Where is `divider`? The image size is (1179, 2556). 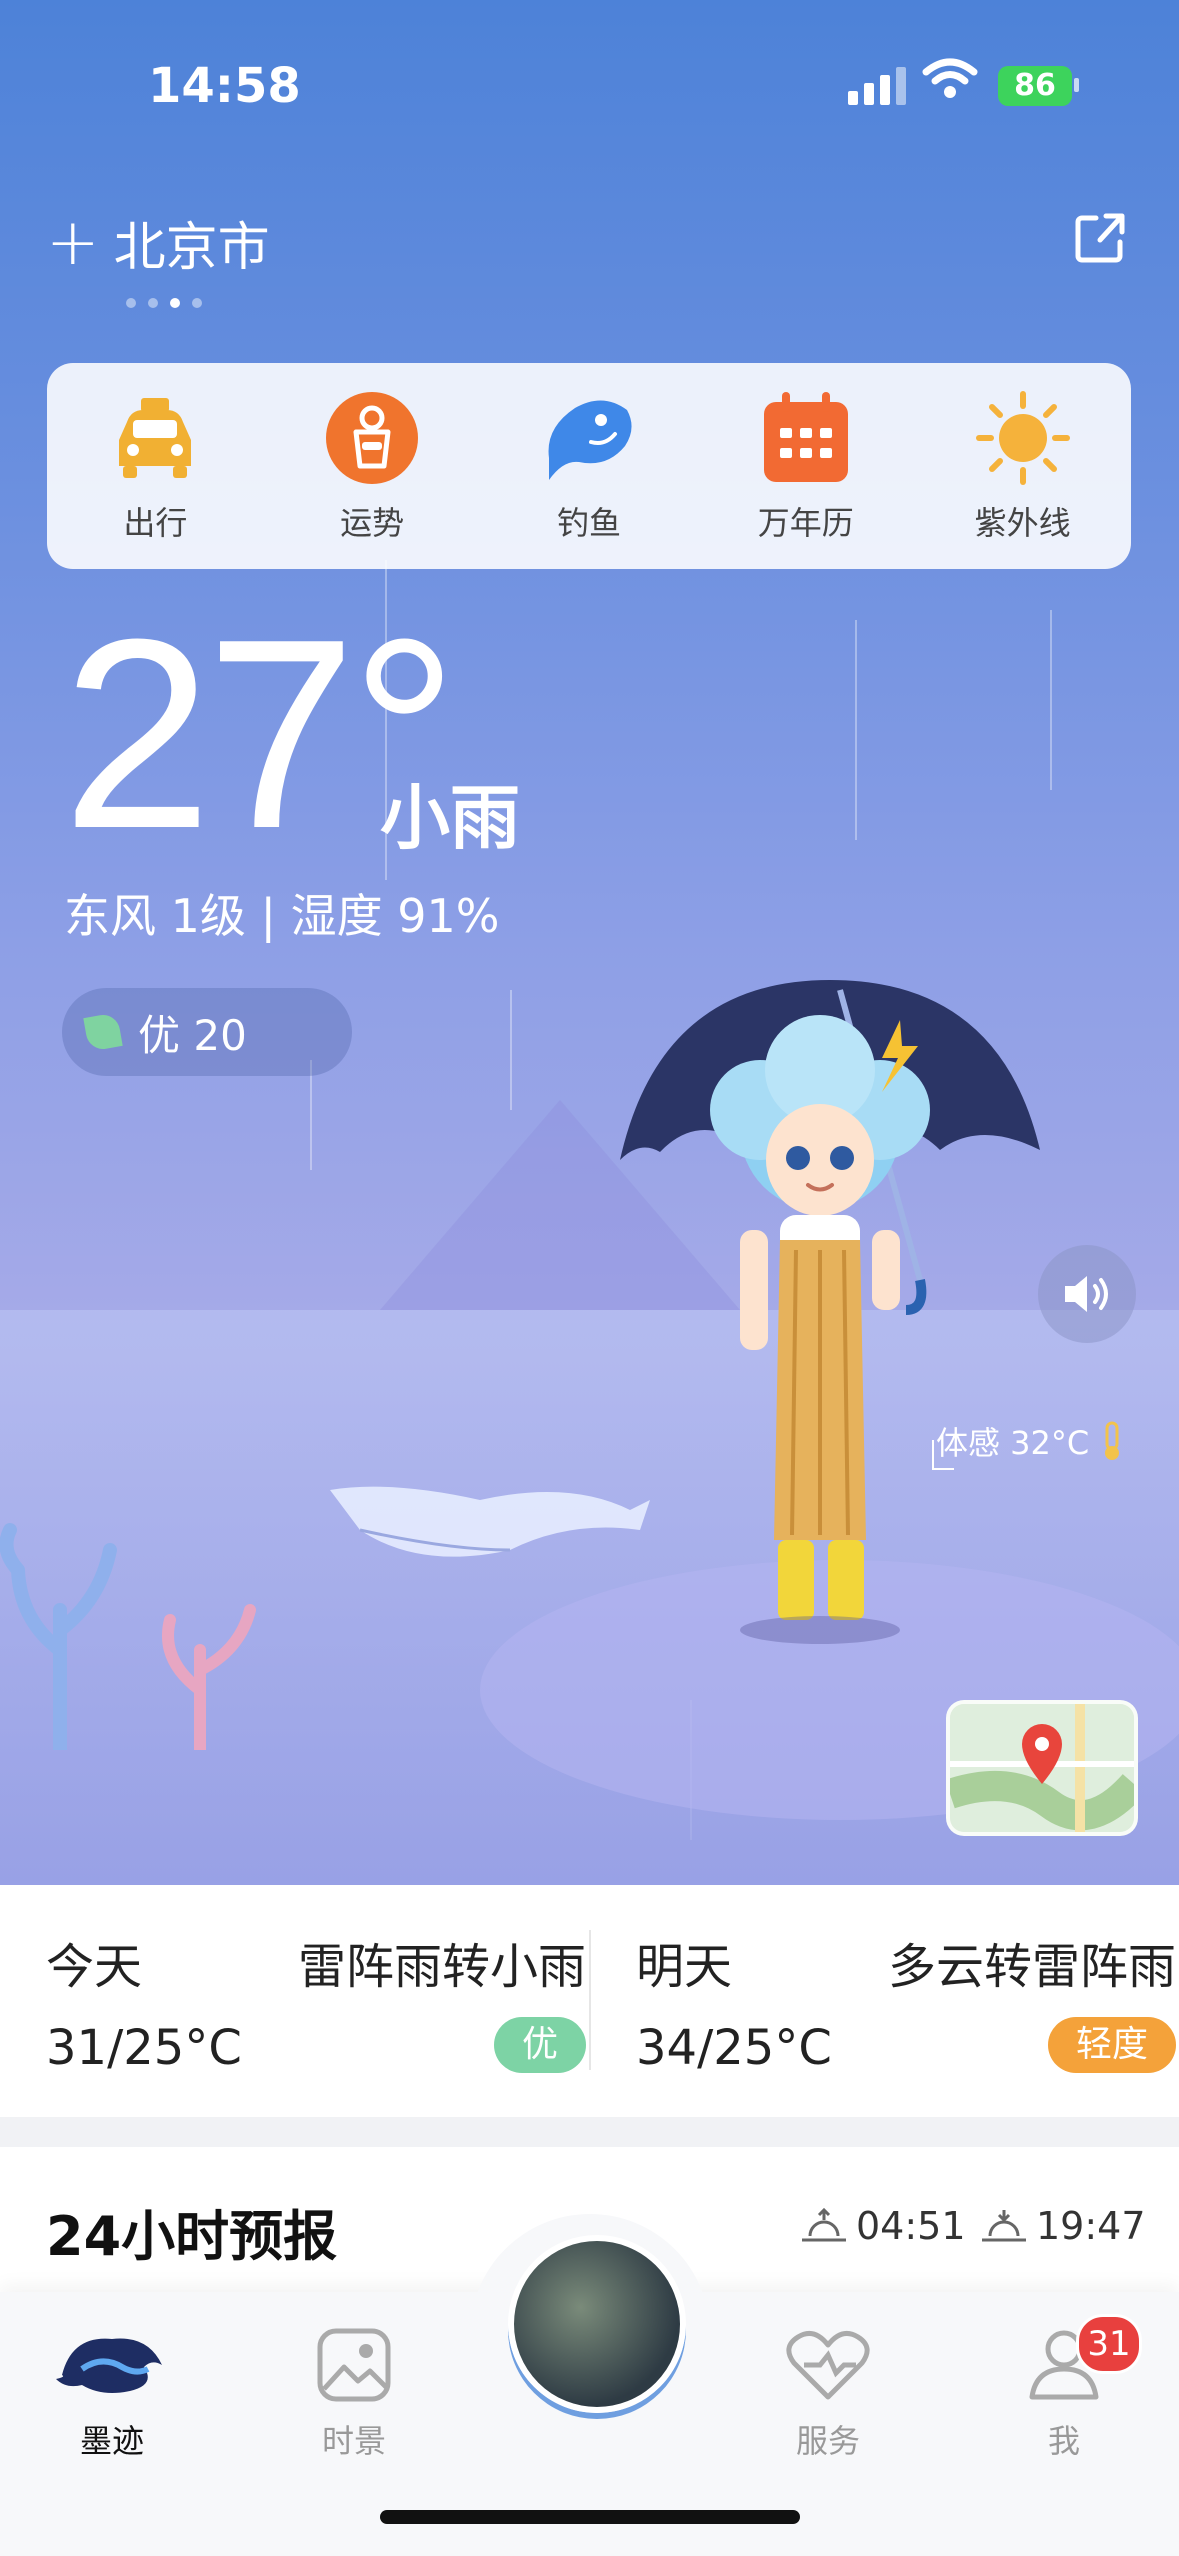 divider is located at coordinates (590, 2000).